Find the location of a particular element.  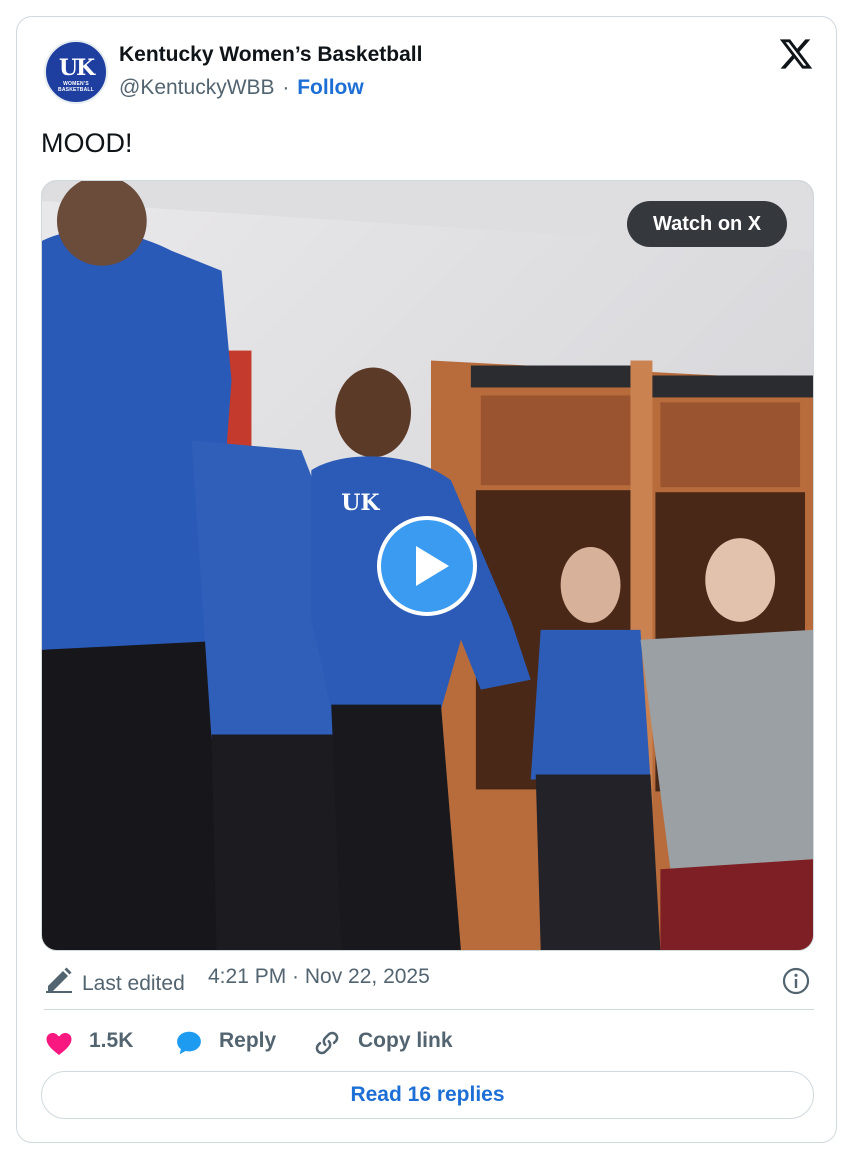

play-button is located at coordinates (427, 566).